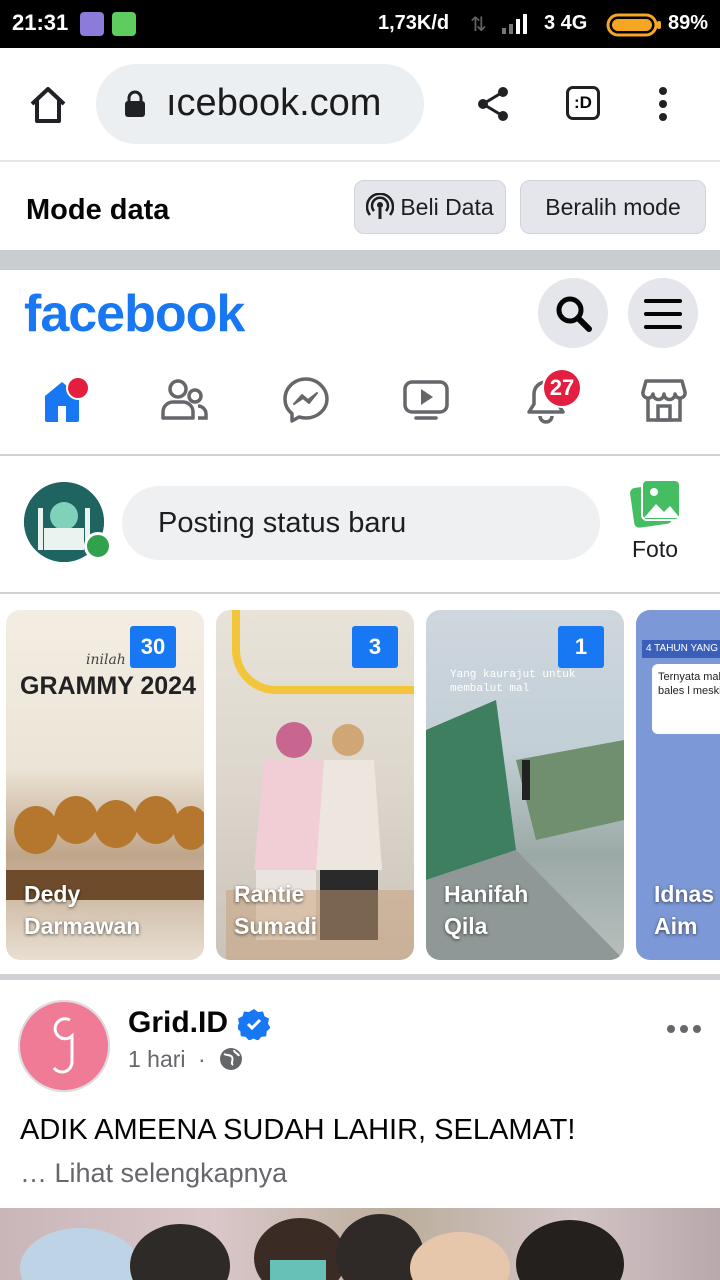 This screenshot has height=1280, width=720. I want to click on post-photo-image, so click(322, 1247).